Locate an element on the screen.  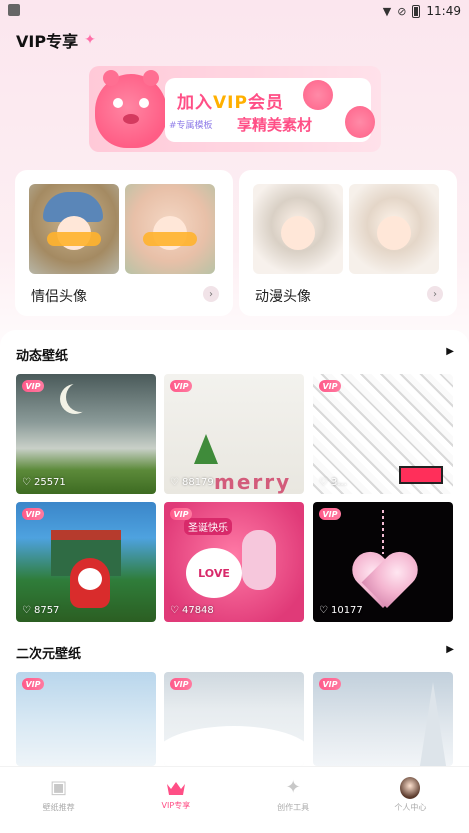
page-title: VIP专享 is located at coordinates (47, 41).